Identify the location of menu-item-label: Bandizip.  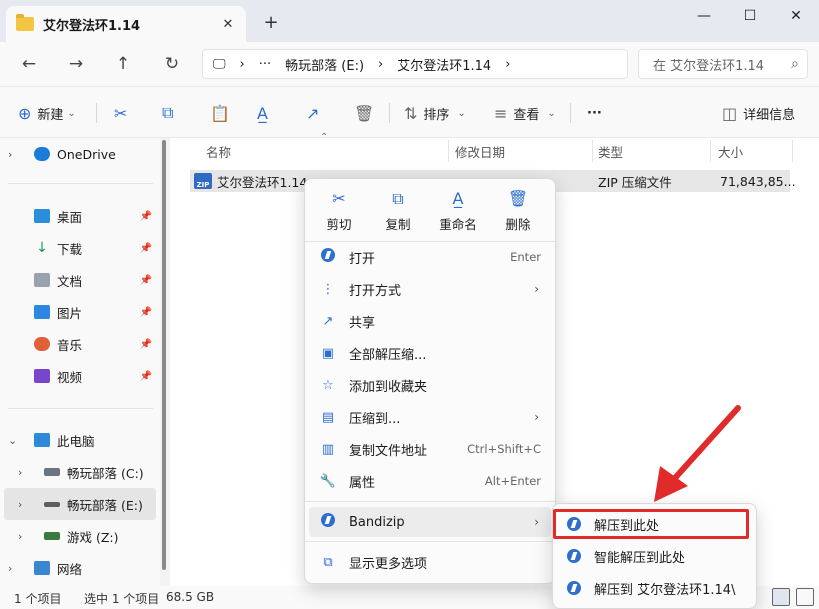
(377, 522).